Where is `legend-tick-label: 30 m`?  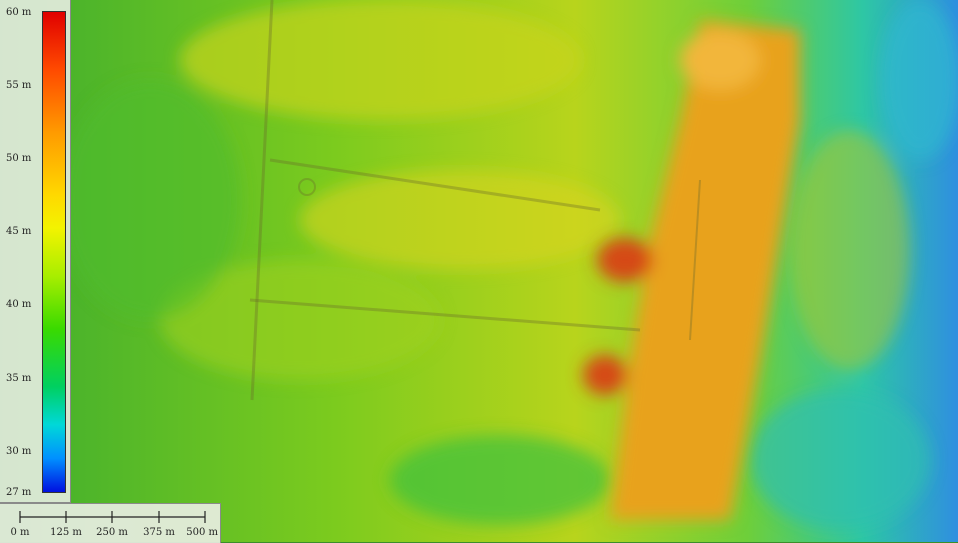
legend-tick-label: 30 m is located at coordinates (19, 451).